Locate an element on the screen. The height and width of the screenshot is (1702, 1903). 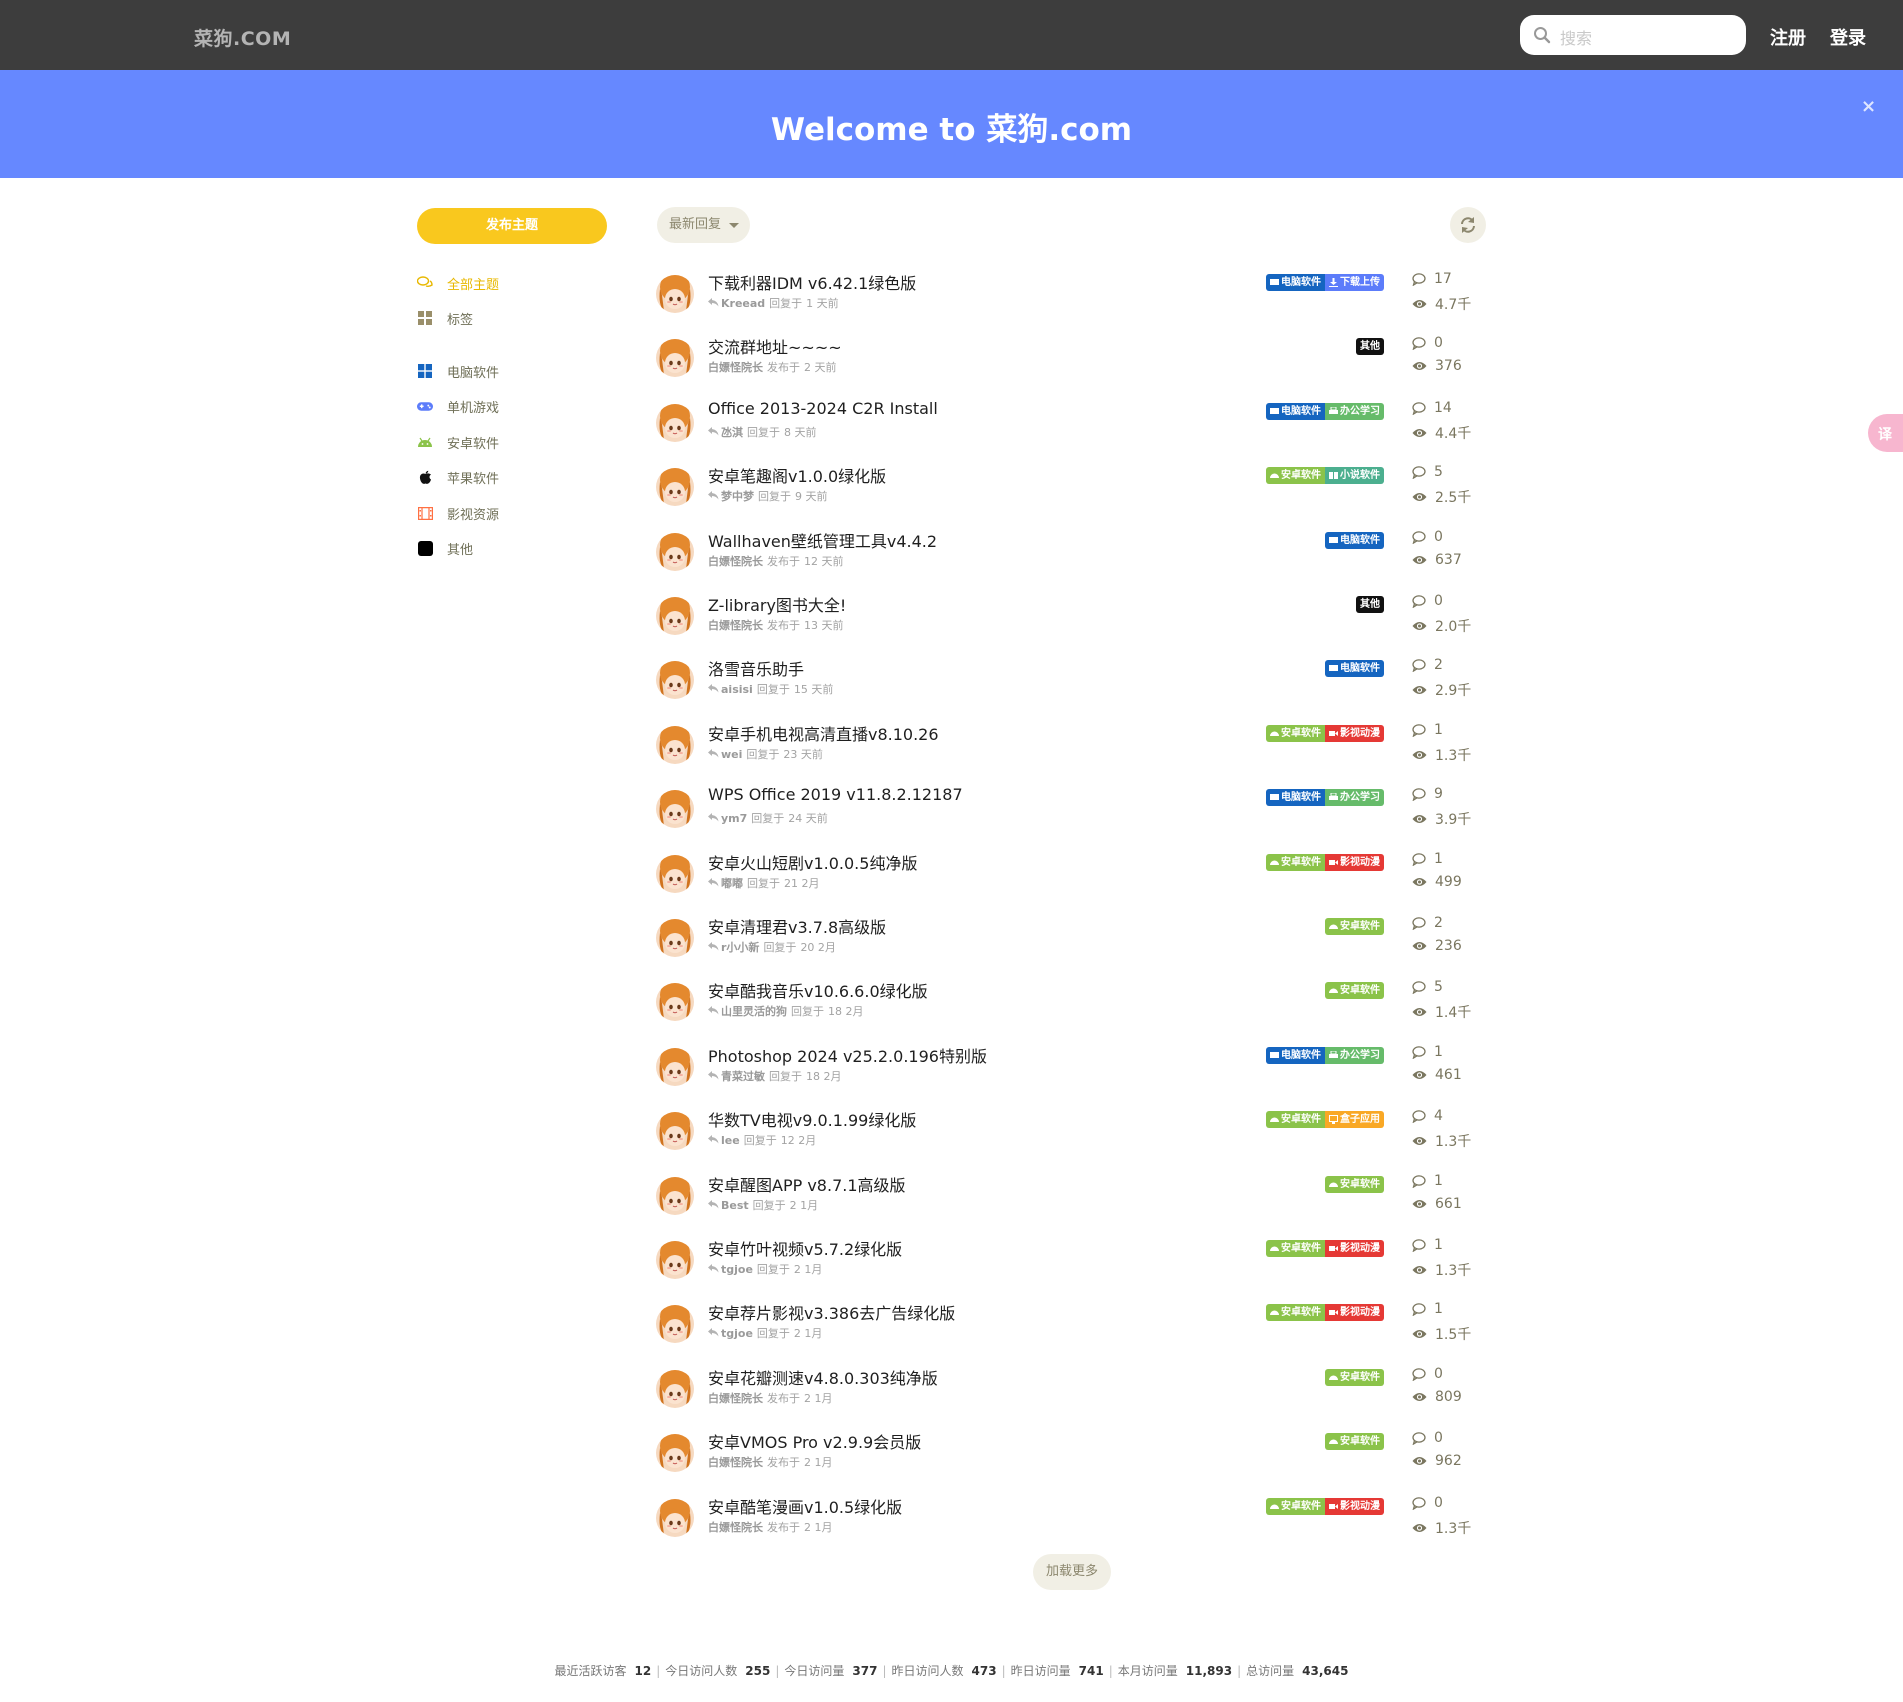
topic-user: wei is located at coordinates (731, 754).